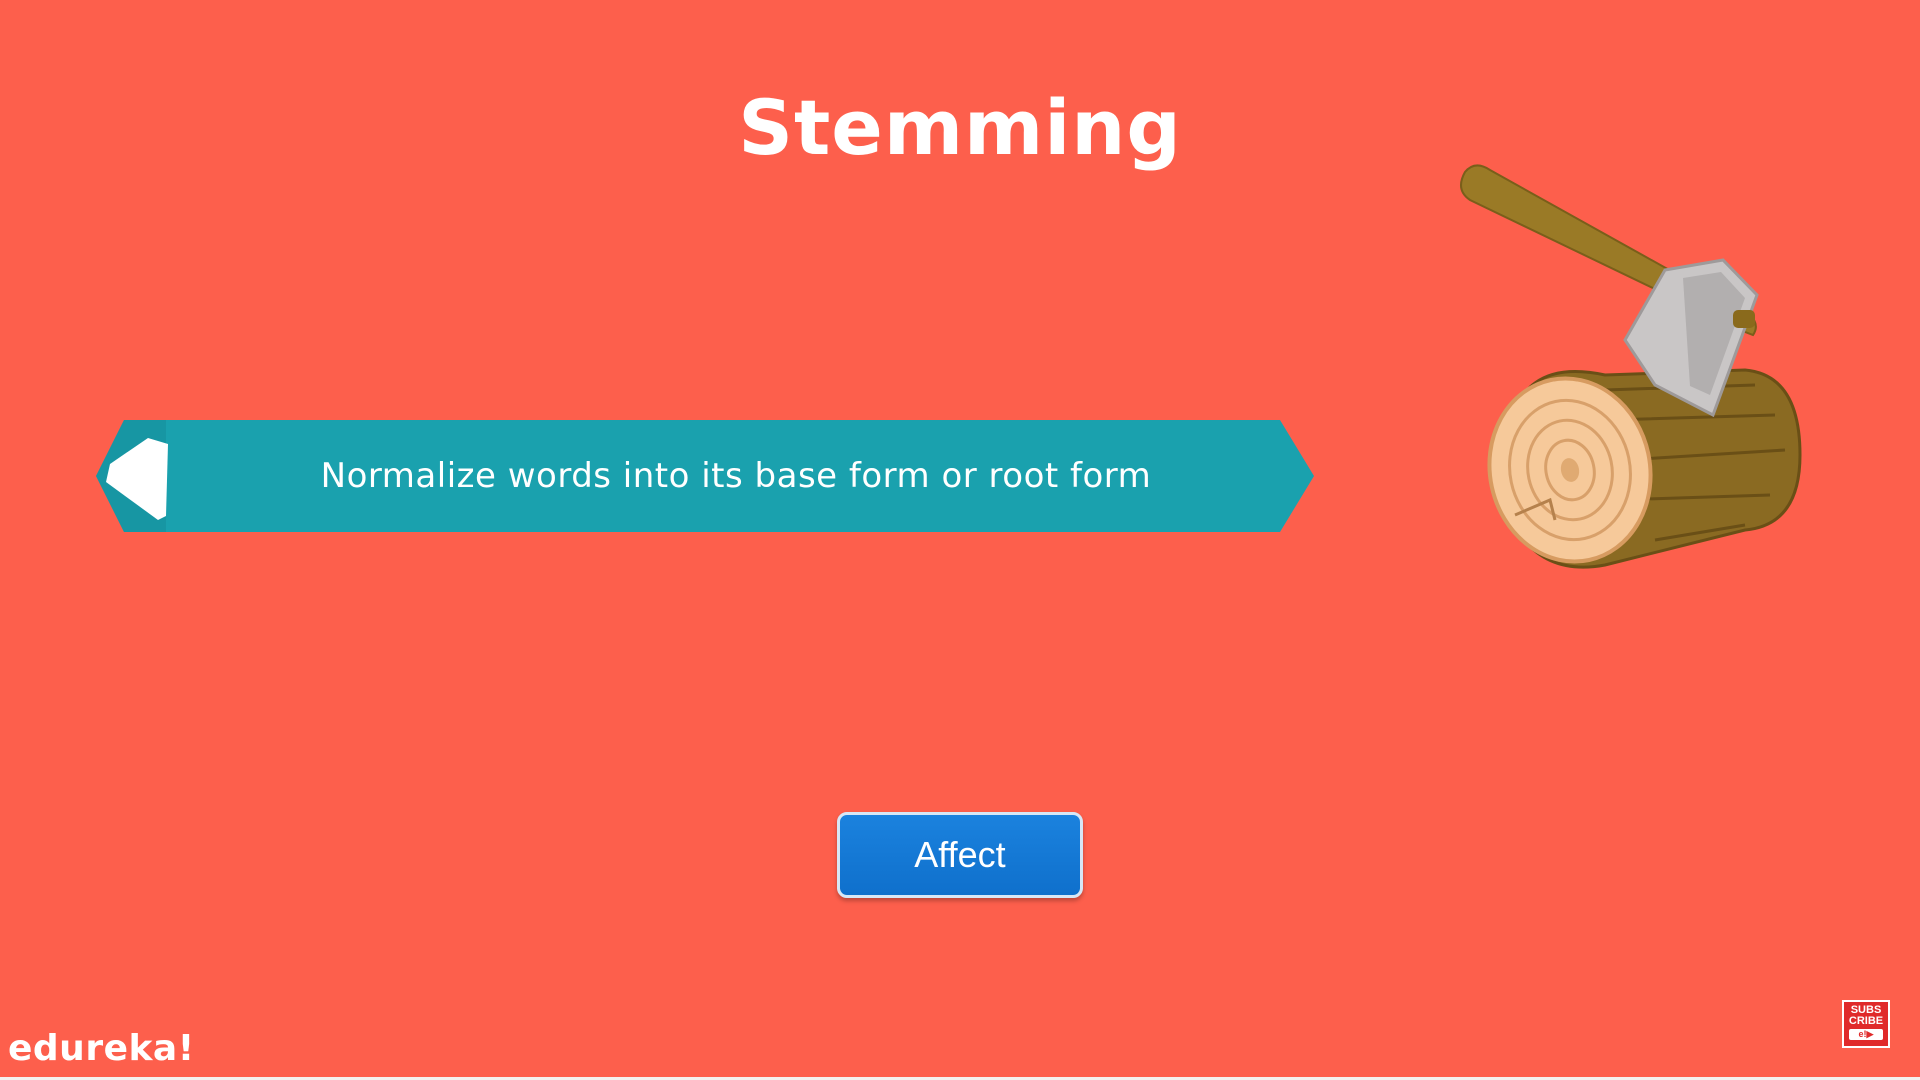 The height and width of the screenshot is (1080, 1920). Describe the element at coordinates (960, 855) in the screenshot. I see `affect-button: Affect` at that location.